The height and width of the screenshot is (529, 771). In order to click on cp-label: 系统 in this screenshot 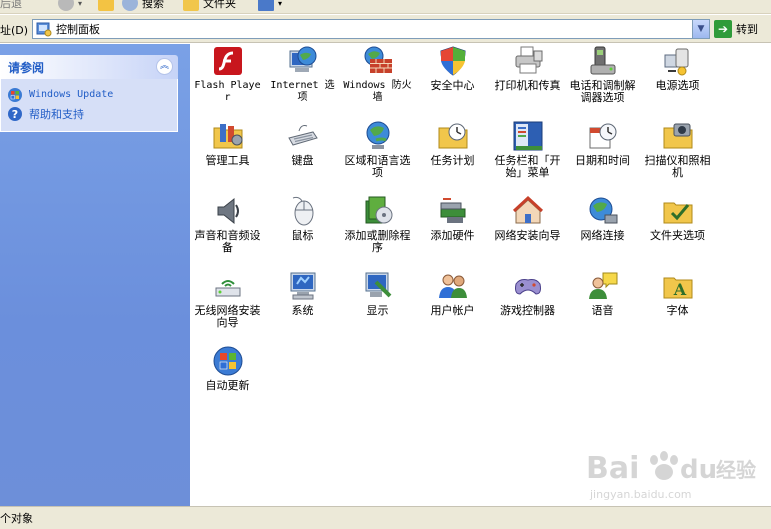, I will do `click(302, 310)`.